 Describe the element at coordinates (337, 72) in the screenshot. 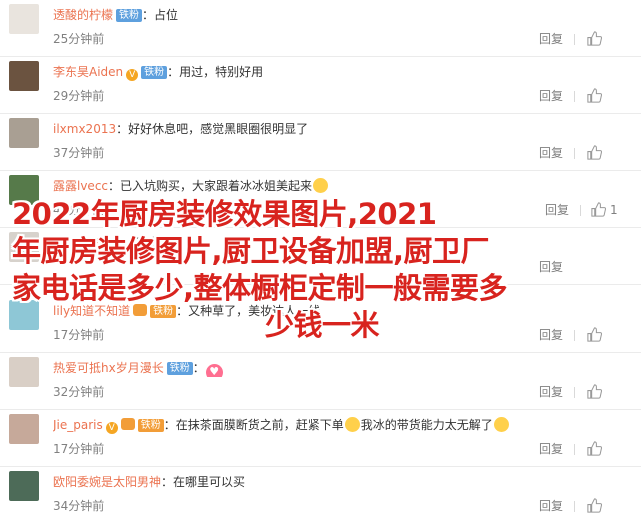

I see `comment-line: 李东昊Aiden V 铁粉 ：用过，特别好用` at that location.